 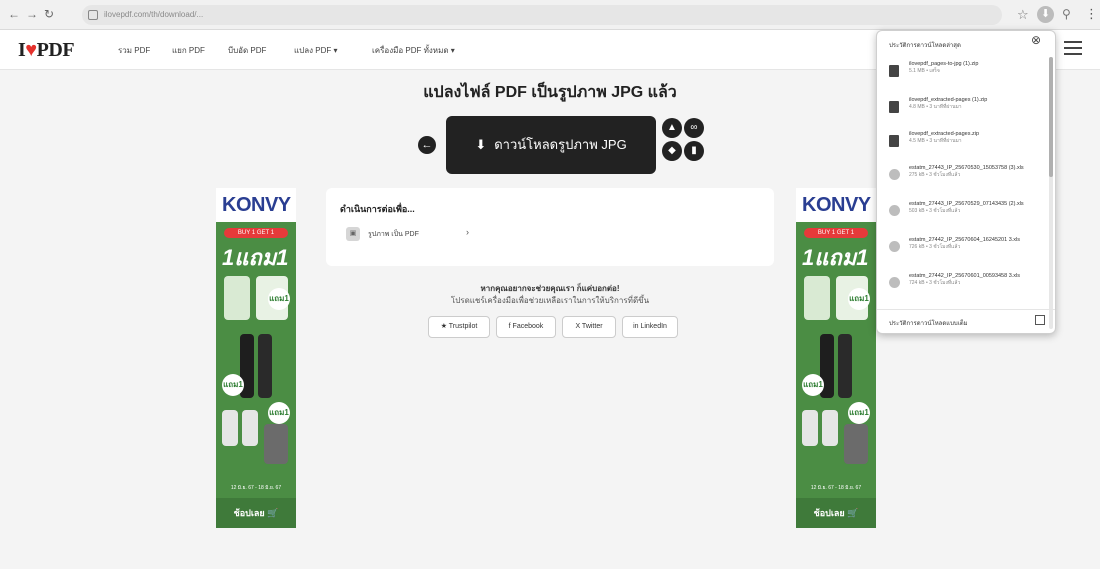 I want to click on full-history-link: ประวัติการดาวน์โหลดแบบเต็ม, so click(x=928, y=323).